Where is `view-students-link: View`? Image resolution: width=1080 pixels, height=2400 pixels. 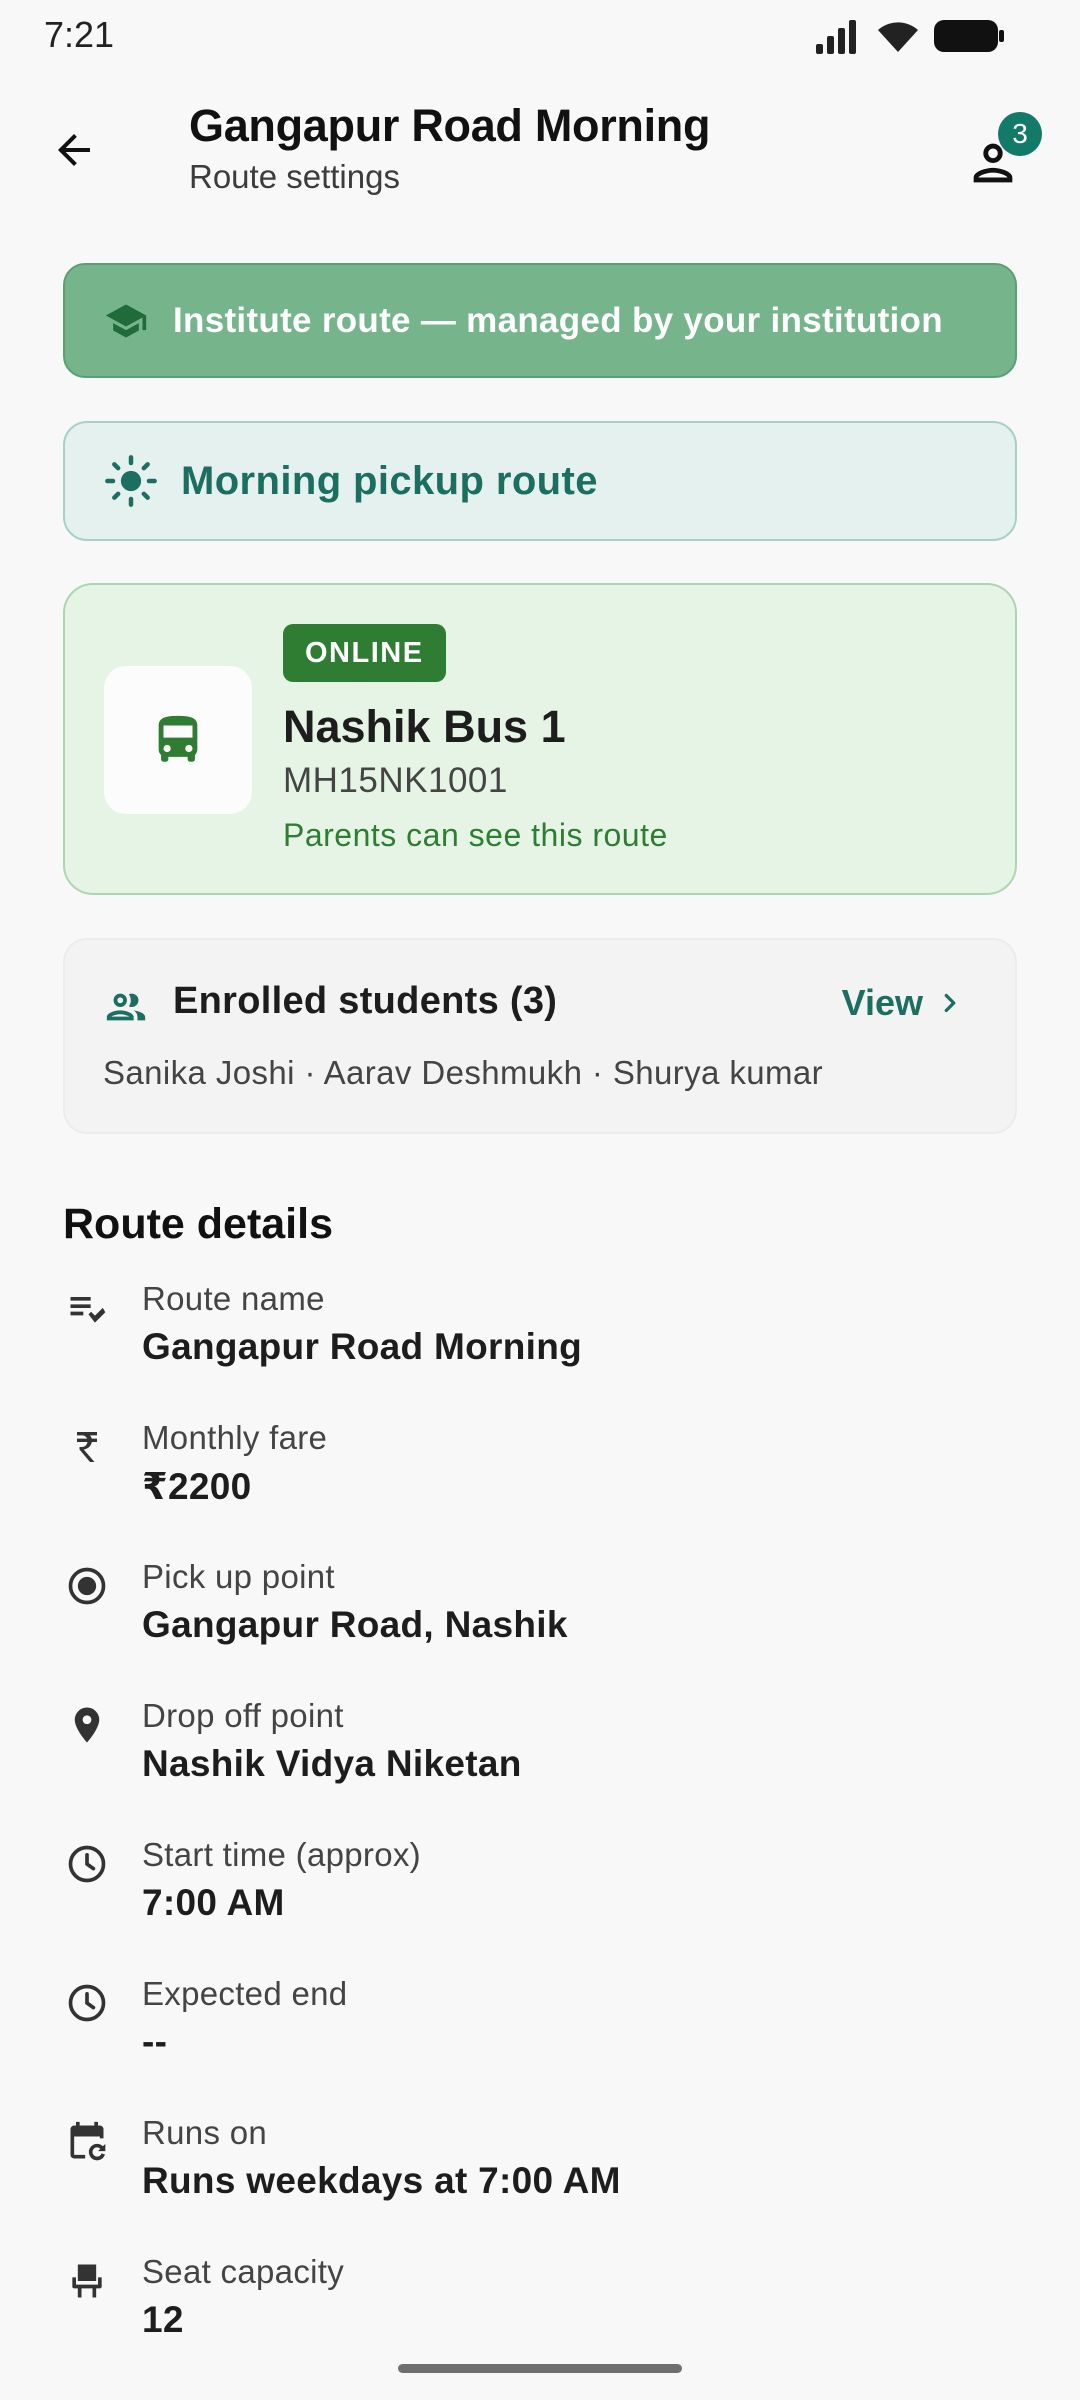
view-students-link: View is located at coordinates (903, 1003).